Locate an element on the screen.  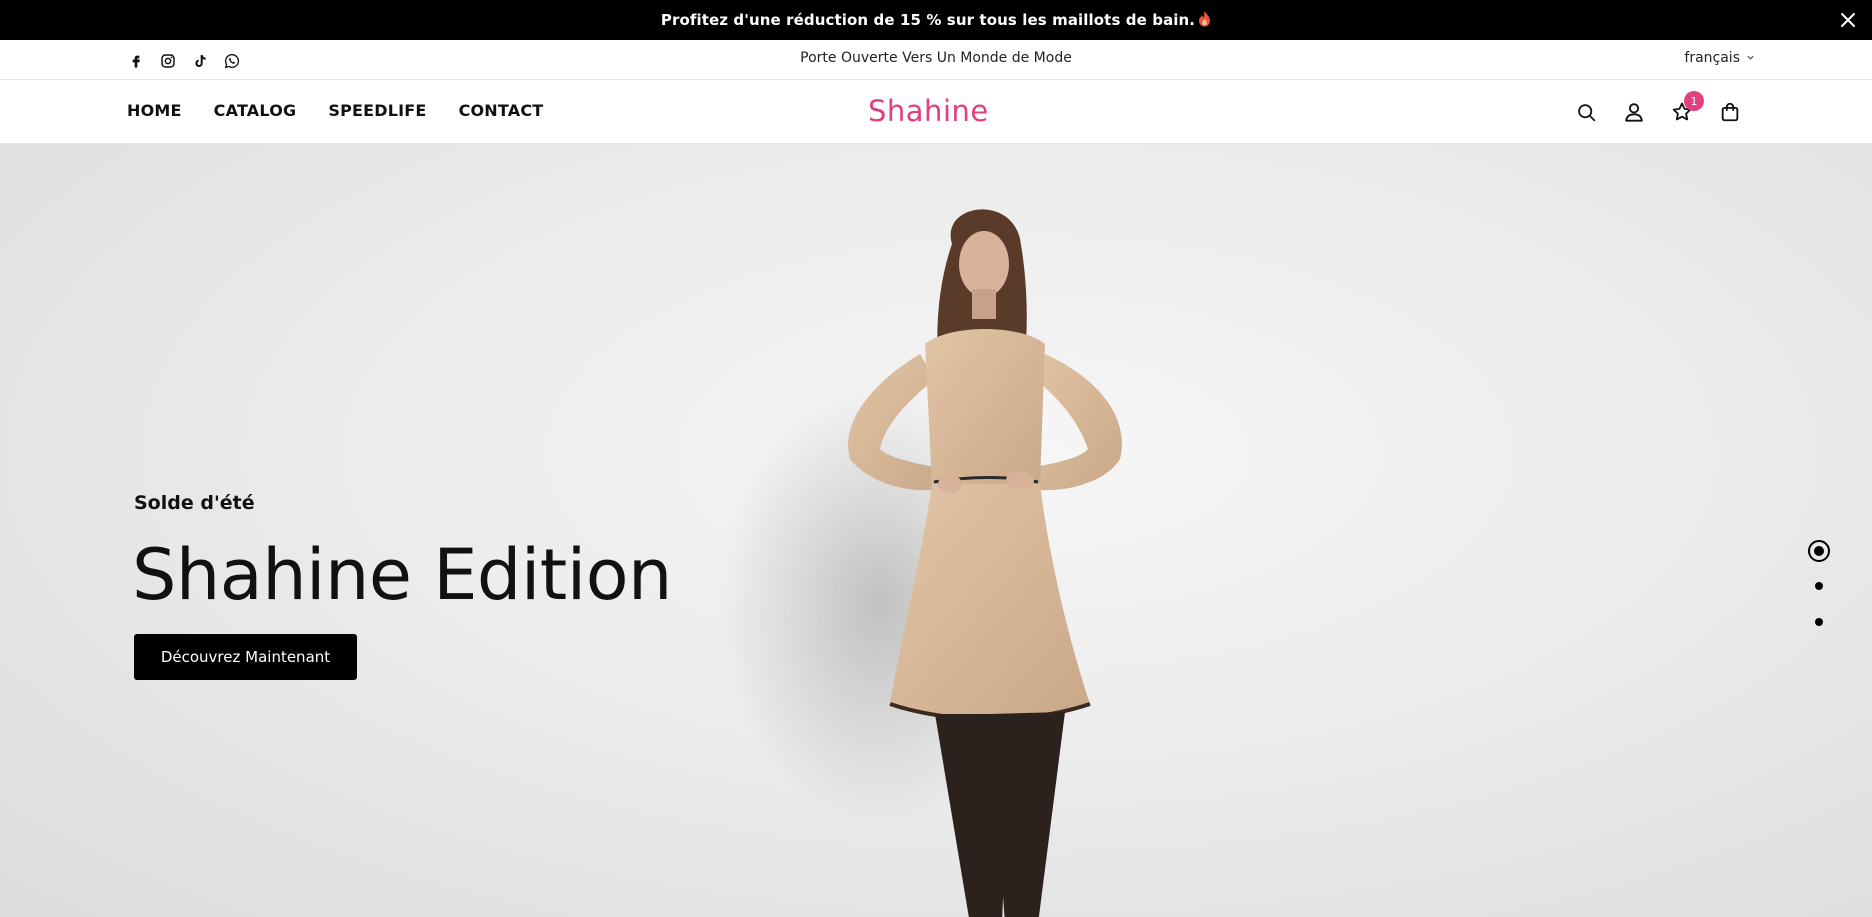
language-selector: français is located at coordinates (1719, 58).